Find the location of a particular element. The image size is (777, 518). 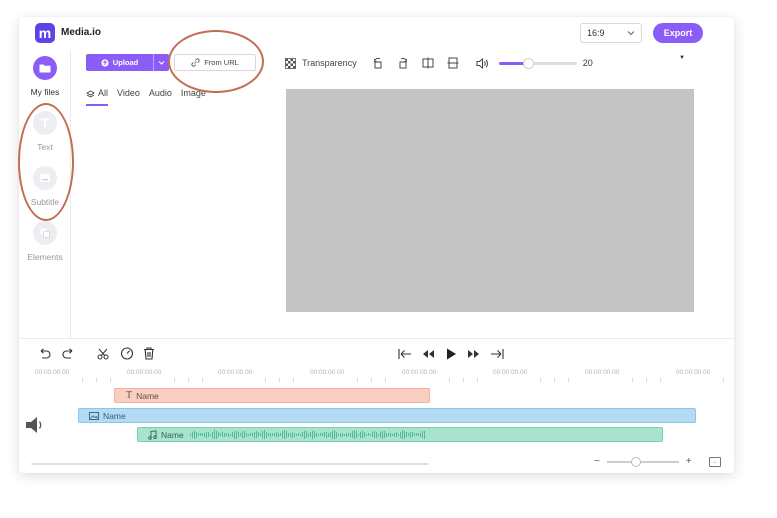

playback-controls is located at coordinates (451, 356).